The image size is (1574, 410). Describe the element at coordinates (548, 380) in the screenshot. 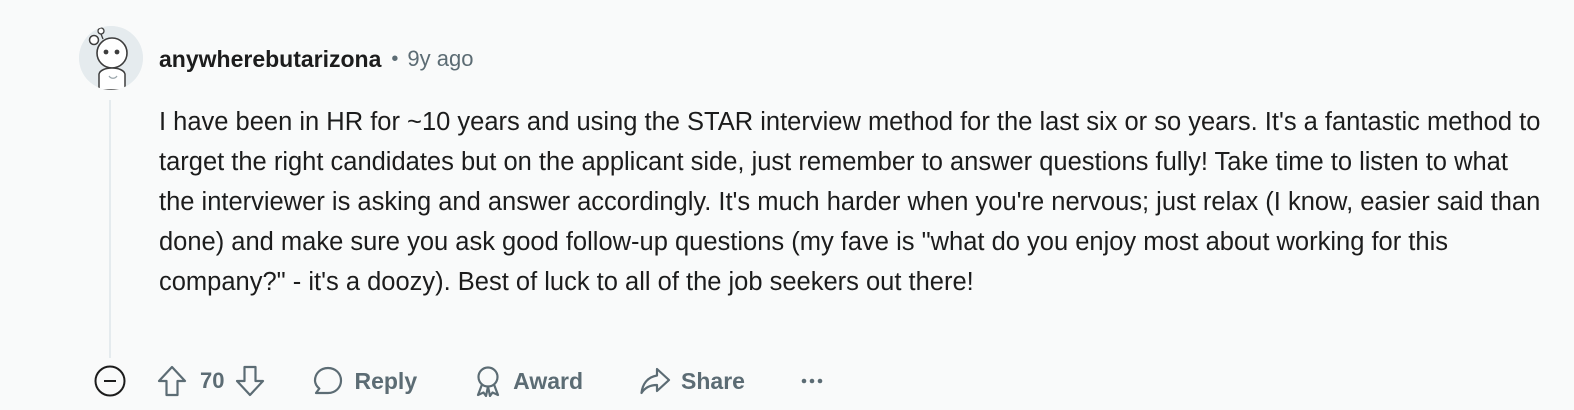

I see `award-label: Award` at that location.